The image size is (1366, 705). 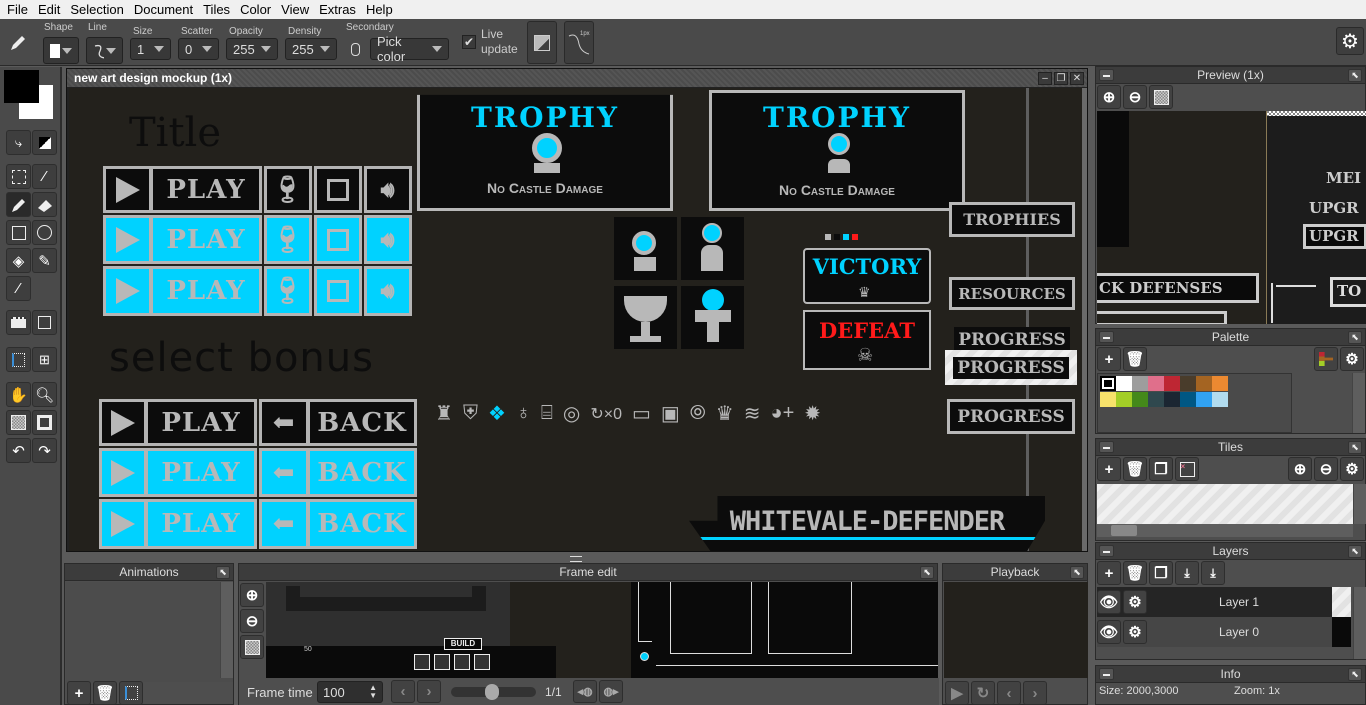 What do you see at coordinates (18, 359) in the screenshot?
I see `move-selection-tool` at bounding box center [18, 359].